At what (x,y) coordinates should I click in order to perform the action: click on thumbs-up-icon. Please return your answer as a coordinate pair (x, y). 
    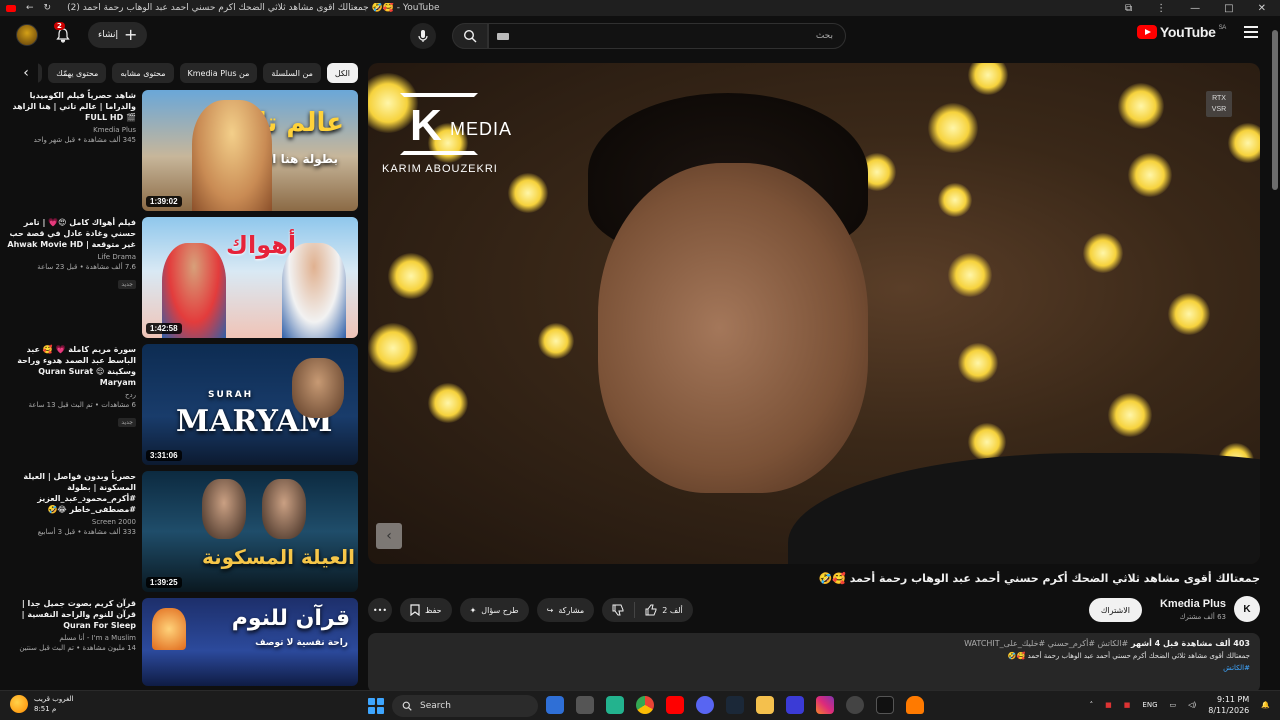
    Looking at the image, I should click on (651, 610).